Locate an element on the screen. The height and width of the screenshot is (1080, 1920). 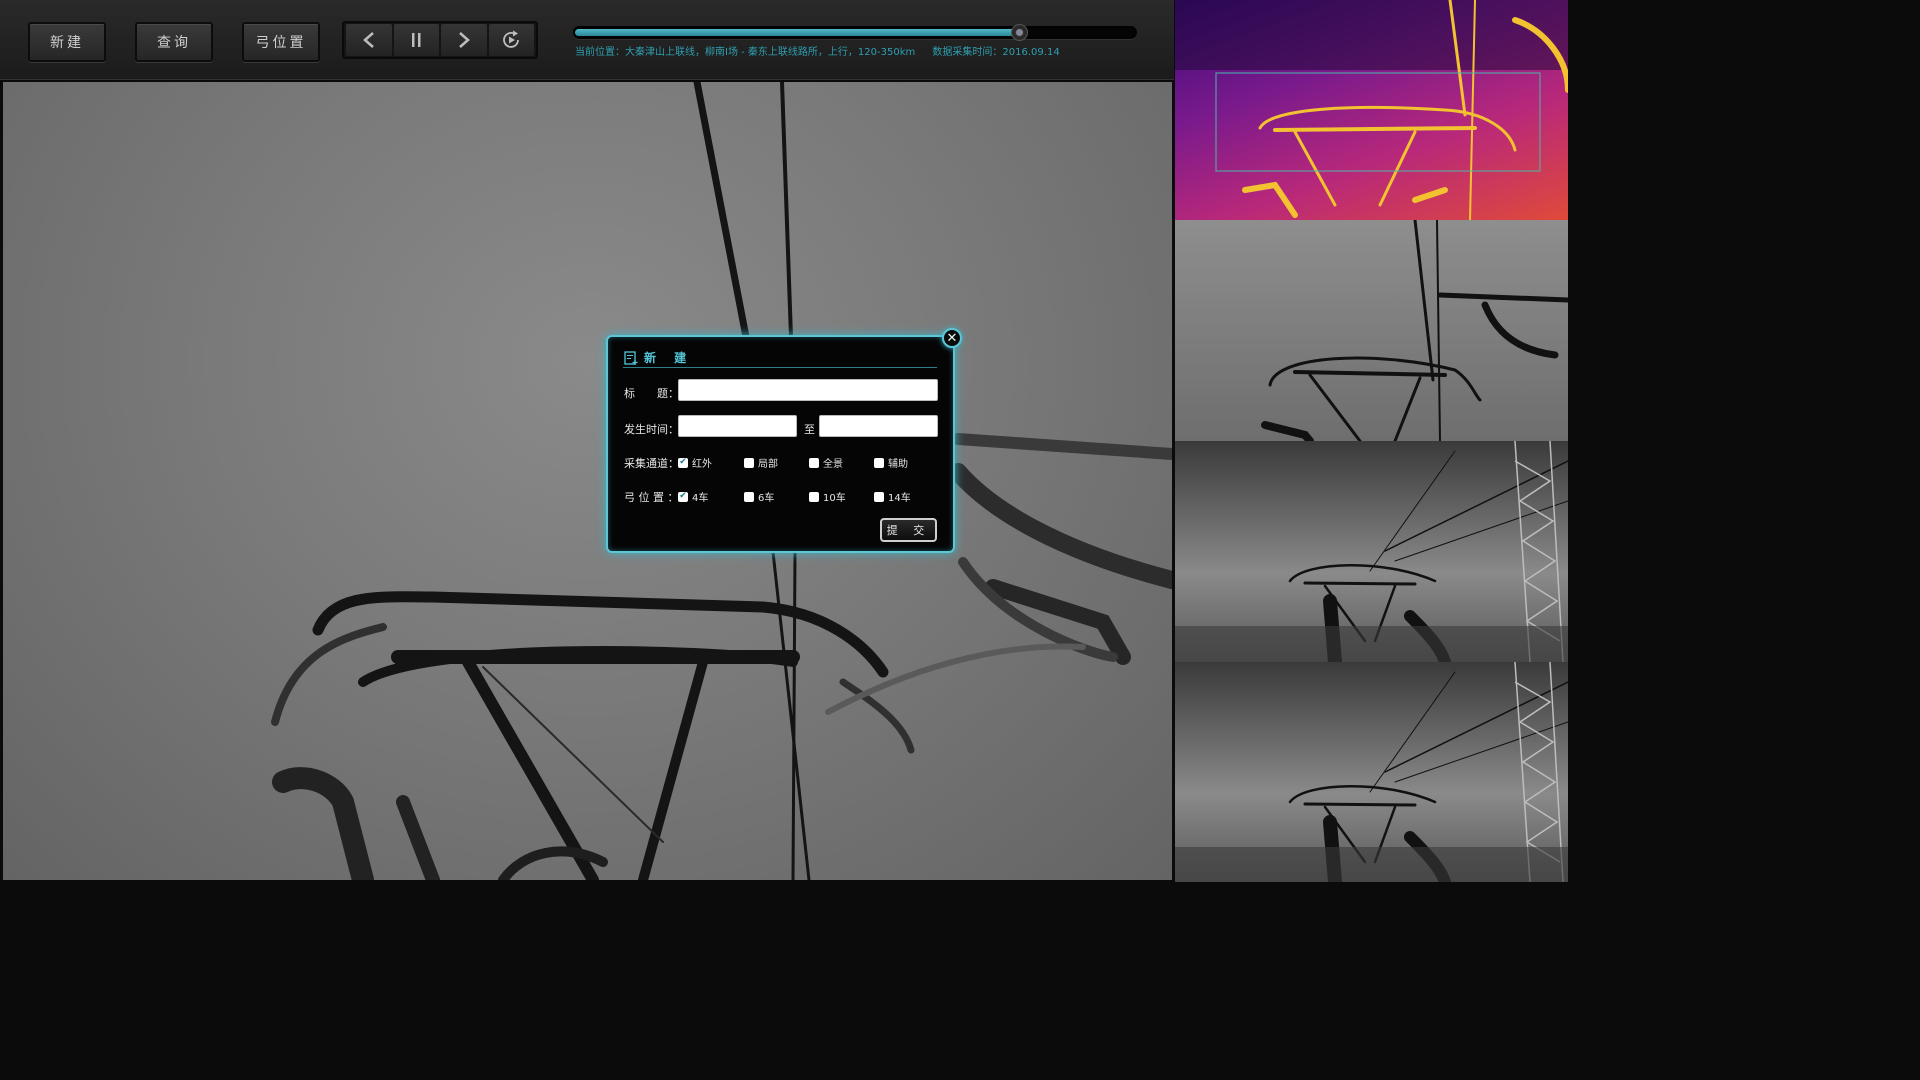
channel-checkbox-1: ✔ 红外 is located at coordinates (695, 462).